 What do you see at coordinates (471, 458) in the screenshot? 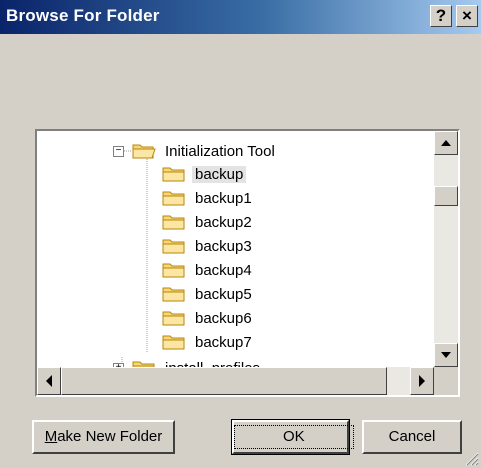
I see `resize-grip-icon` at bounding box center [471, 458].